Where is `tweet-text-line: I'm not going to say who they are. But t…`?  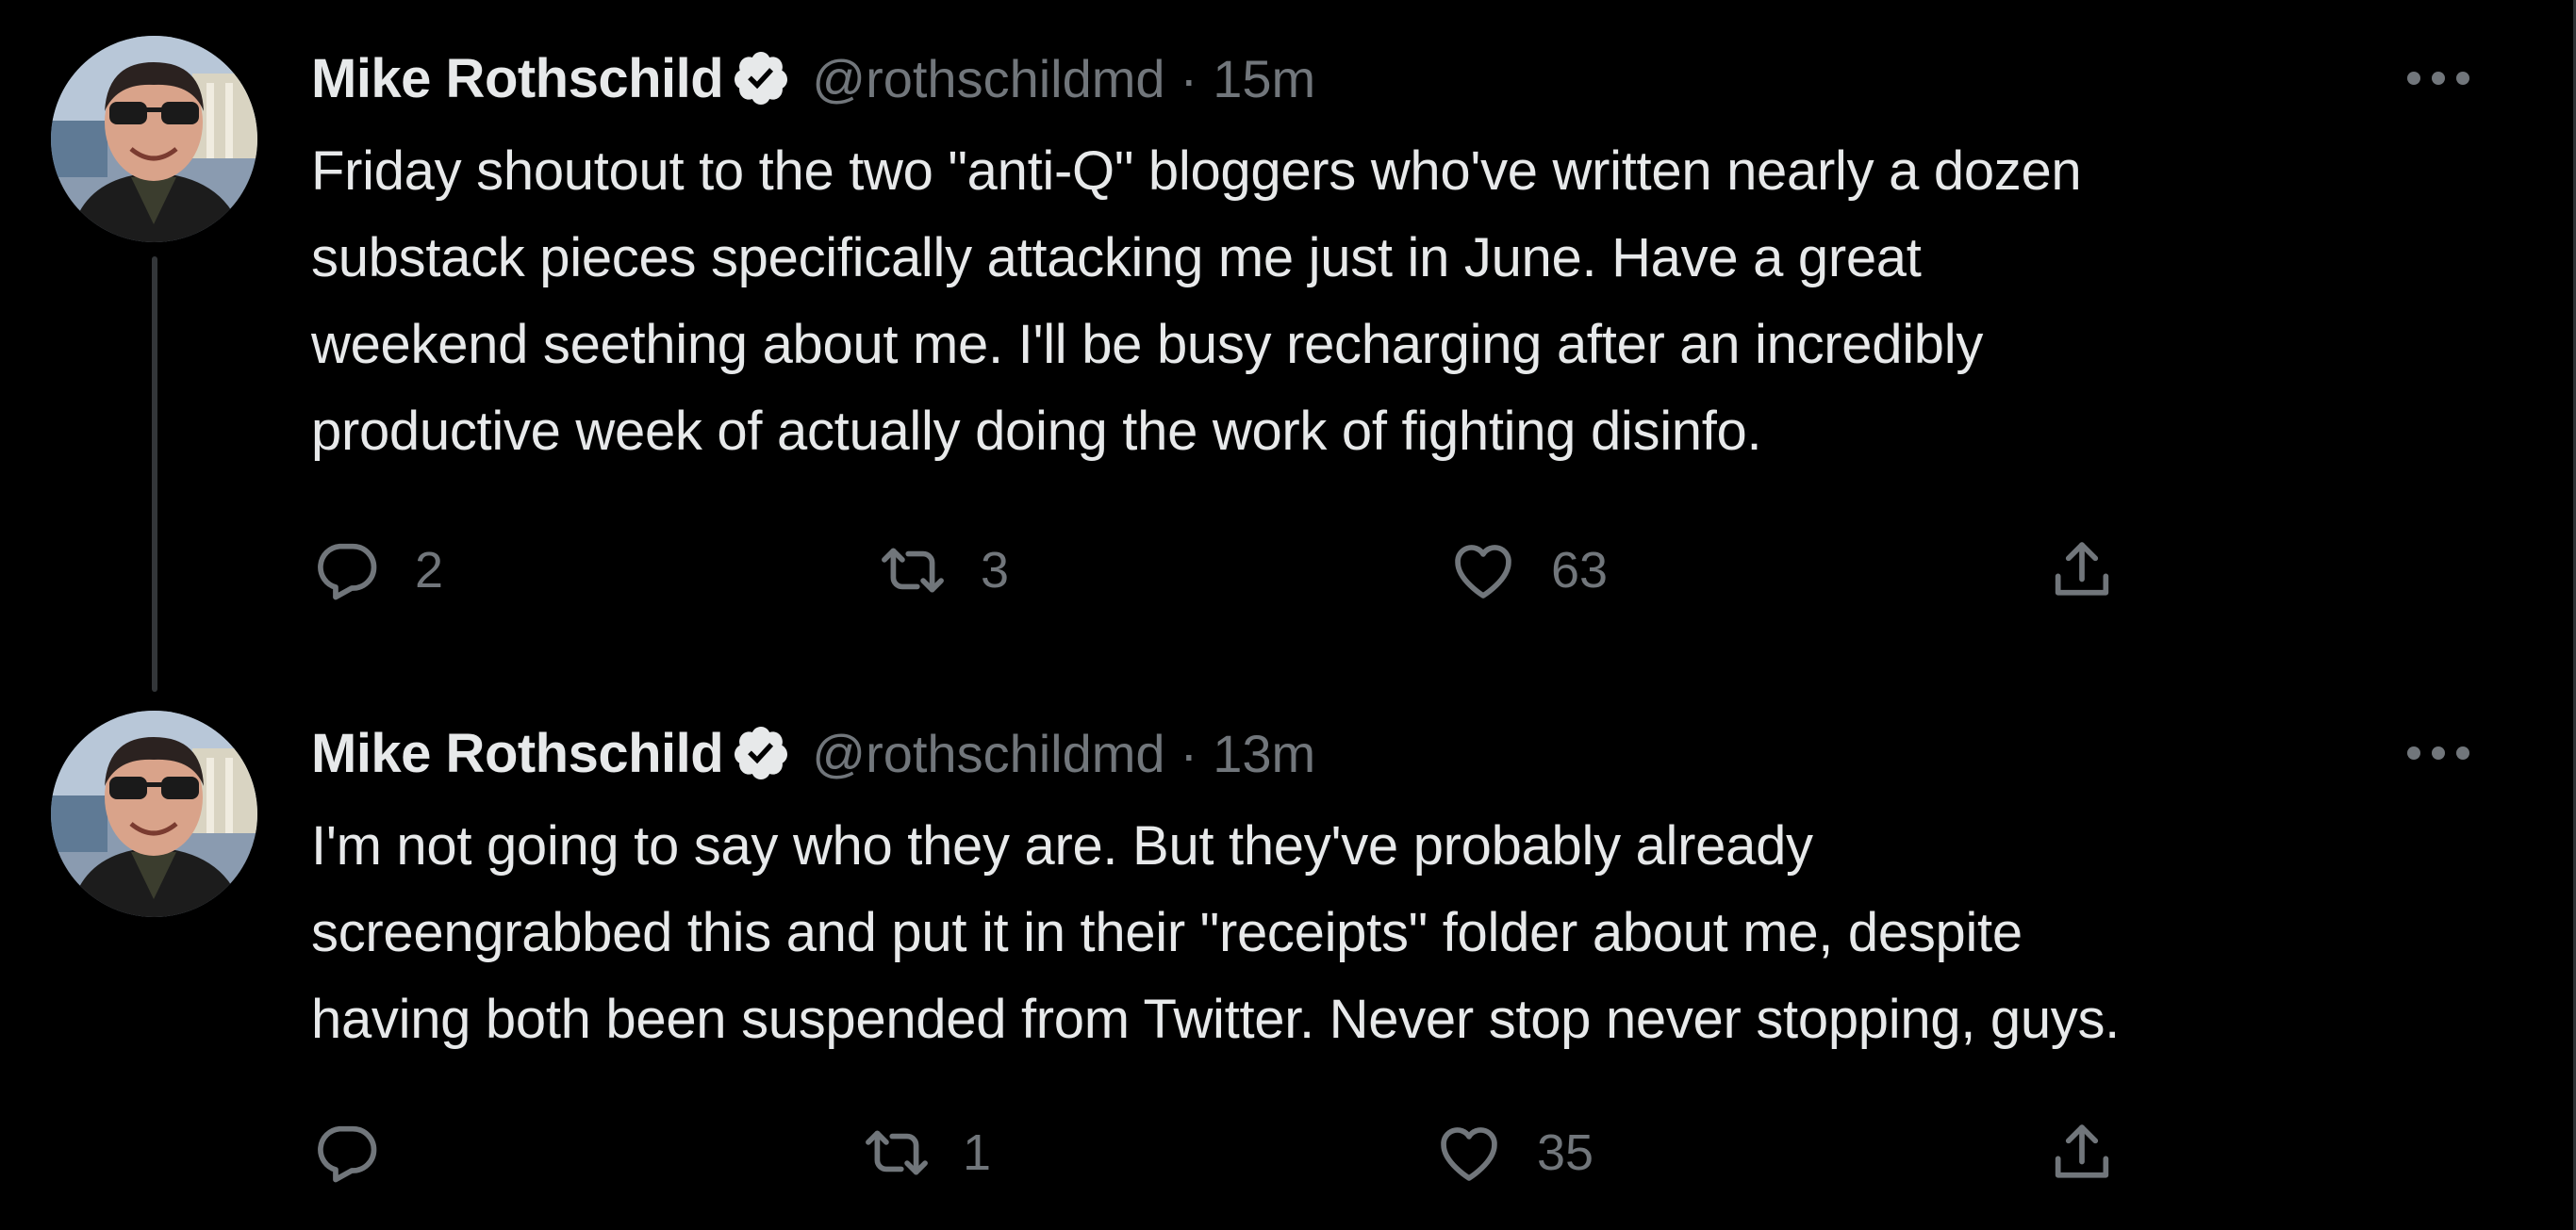
tweet-text-line: I'm not going to say who they are. But t… is located at coordinates (1062, 846).